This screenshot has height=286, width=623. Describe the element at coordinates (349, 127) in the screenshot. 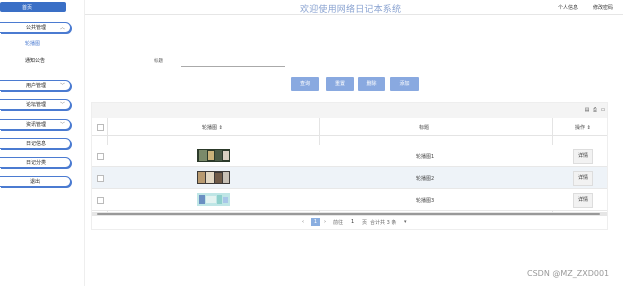

I see `table-header-row: 轮播图 ⇕ 标题 操作 ⇕` at that location.